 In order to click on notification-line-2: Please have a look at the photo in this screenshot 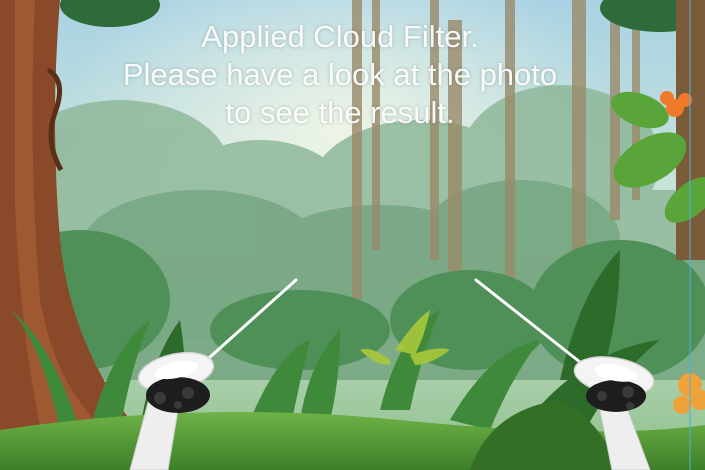, I will do `click(340, 74)`.